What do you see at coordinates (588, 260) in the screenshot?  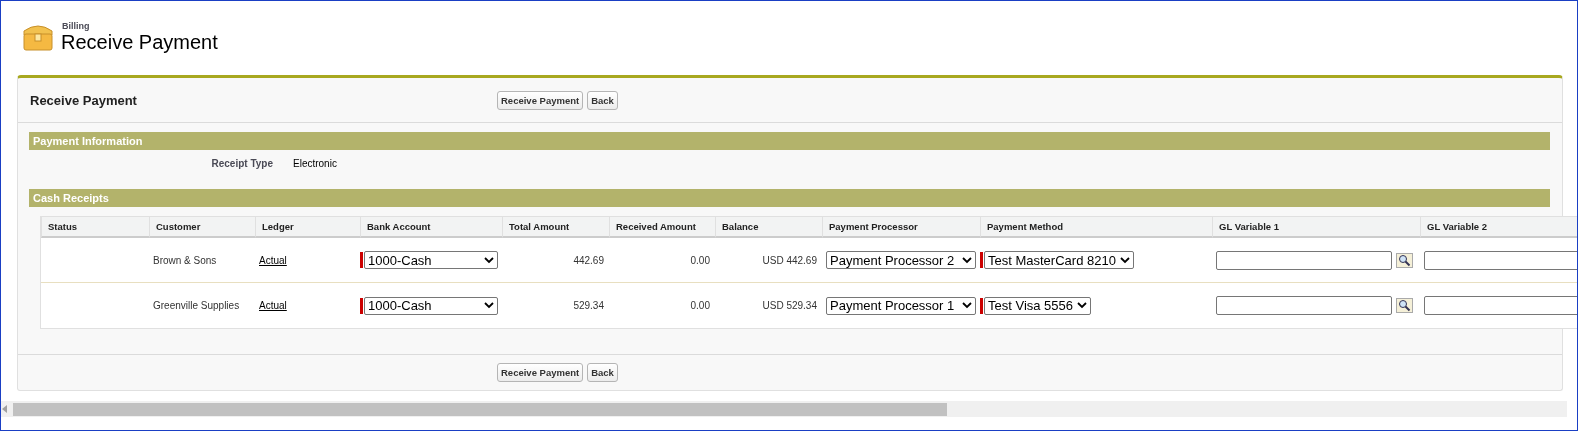 I see `table-cell: 442.69` at bounding box center [588, 260].